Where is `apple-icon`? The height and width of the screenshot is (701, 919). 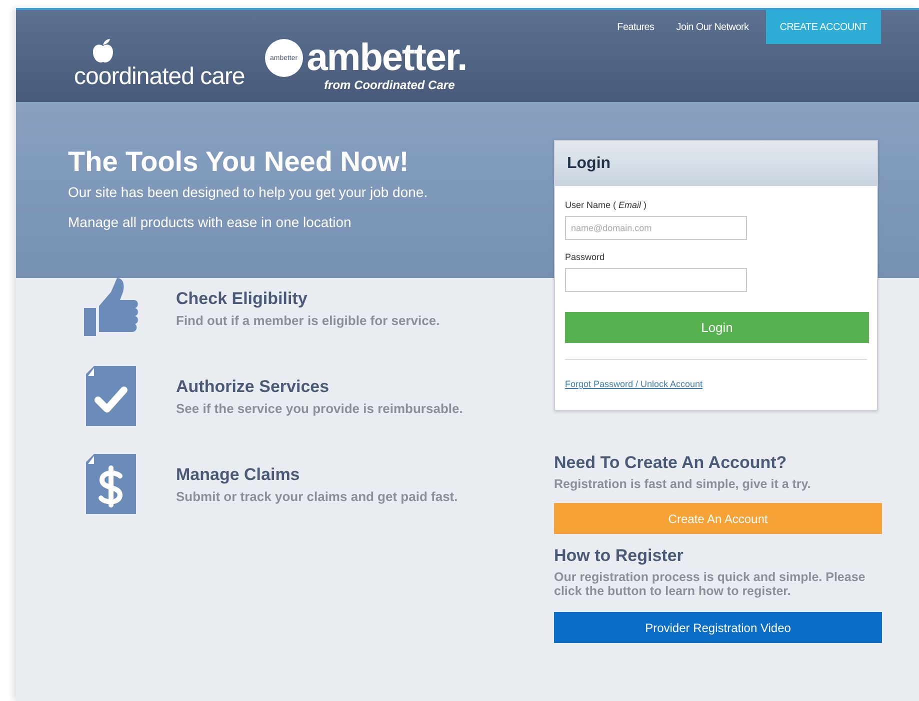
apple-icon is located at coordinates (103, 51).